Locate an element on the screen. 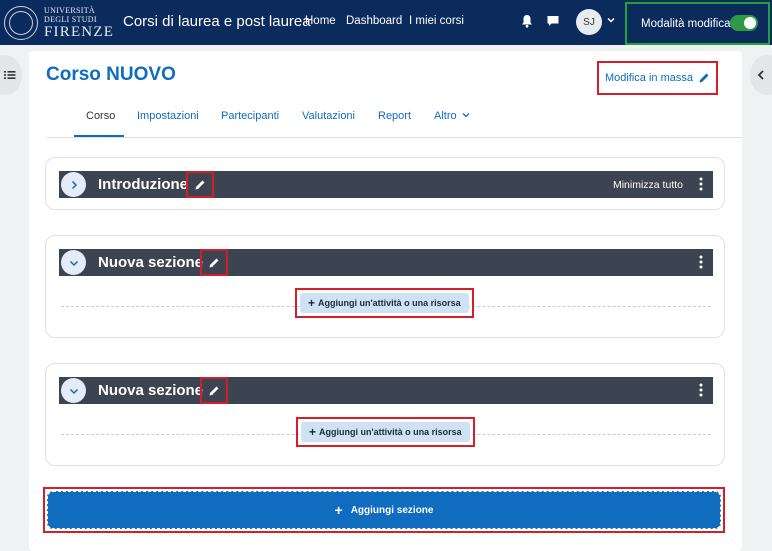  chevron-left-icon is located at coordinates (760, 75).